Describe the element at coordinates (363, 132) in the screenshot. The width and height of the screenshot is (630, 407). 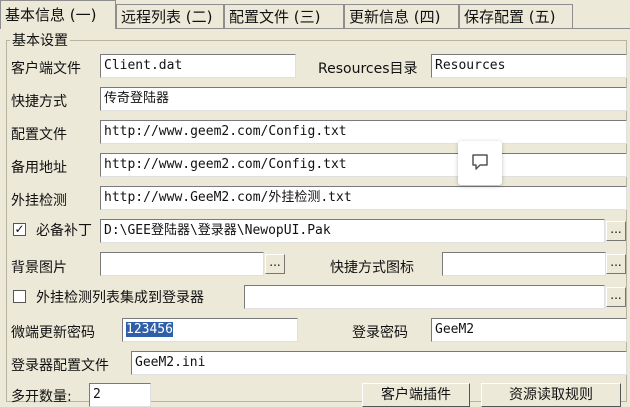
I see `config-file-field: http://www.geem2.com/Config.txt` at that location.